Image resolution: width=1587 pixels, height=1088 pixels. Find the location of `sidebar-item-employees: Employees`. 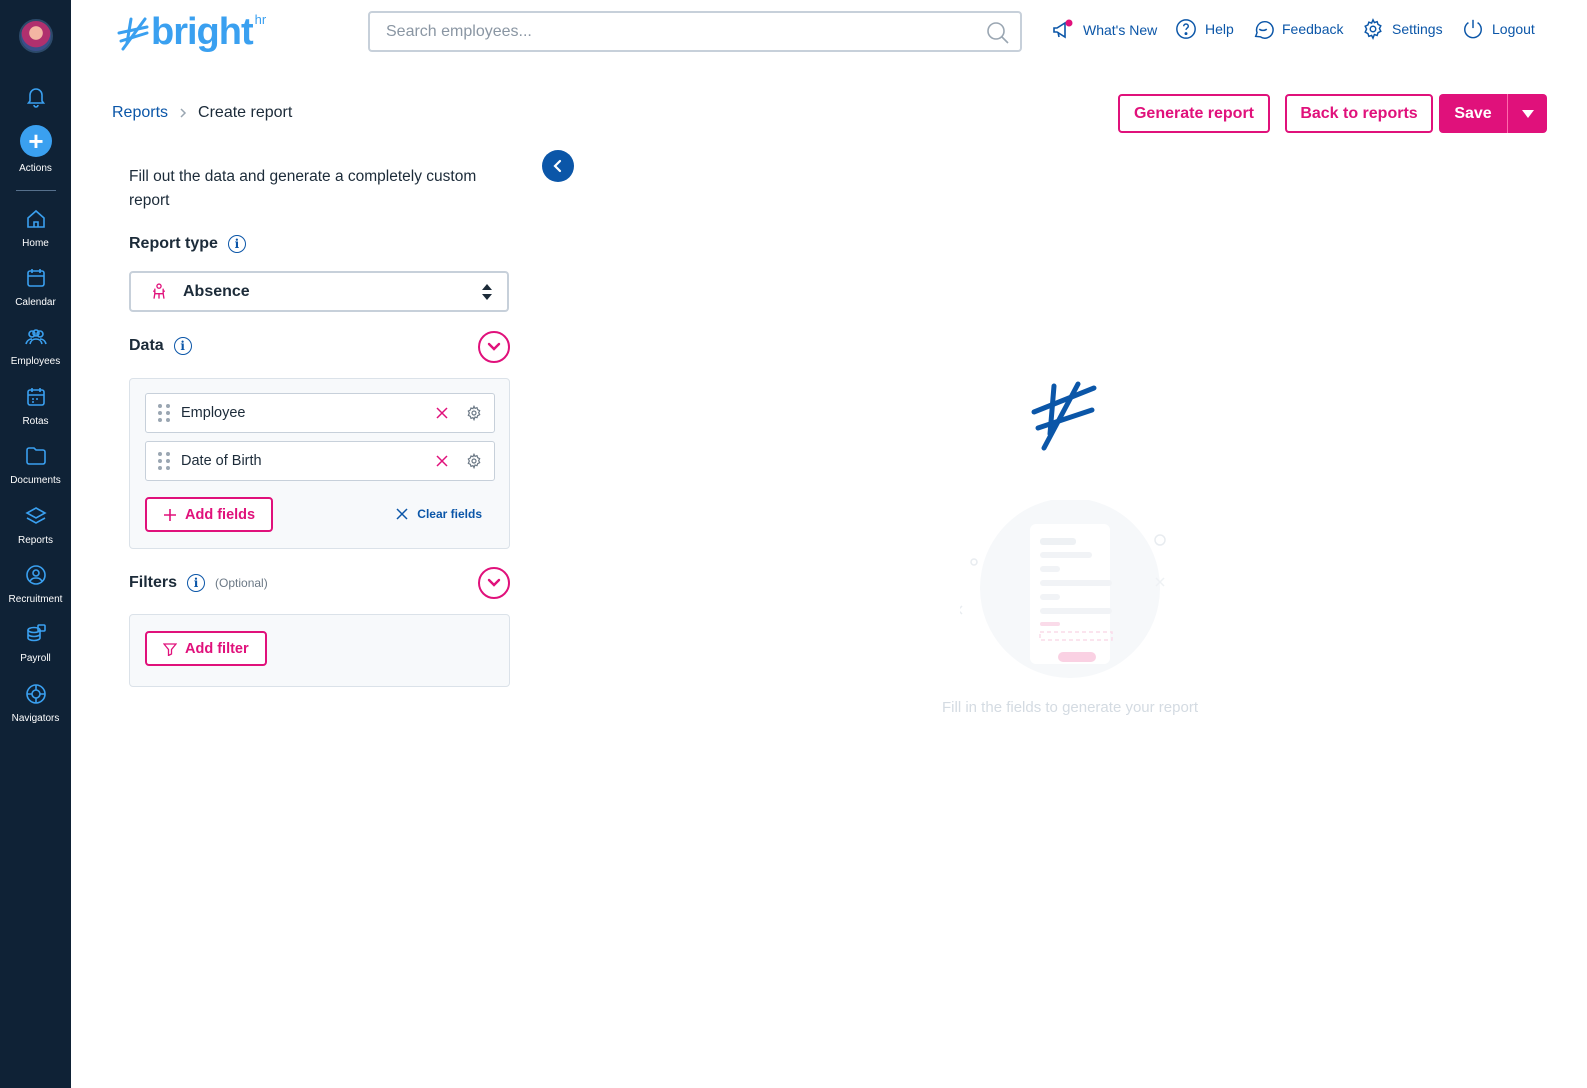

sidebar-item-employees: Employees is located at coordinates (35, 361).